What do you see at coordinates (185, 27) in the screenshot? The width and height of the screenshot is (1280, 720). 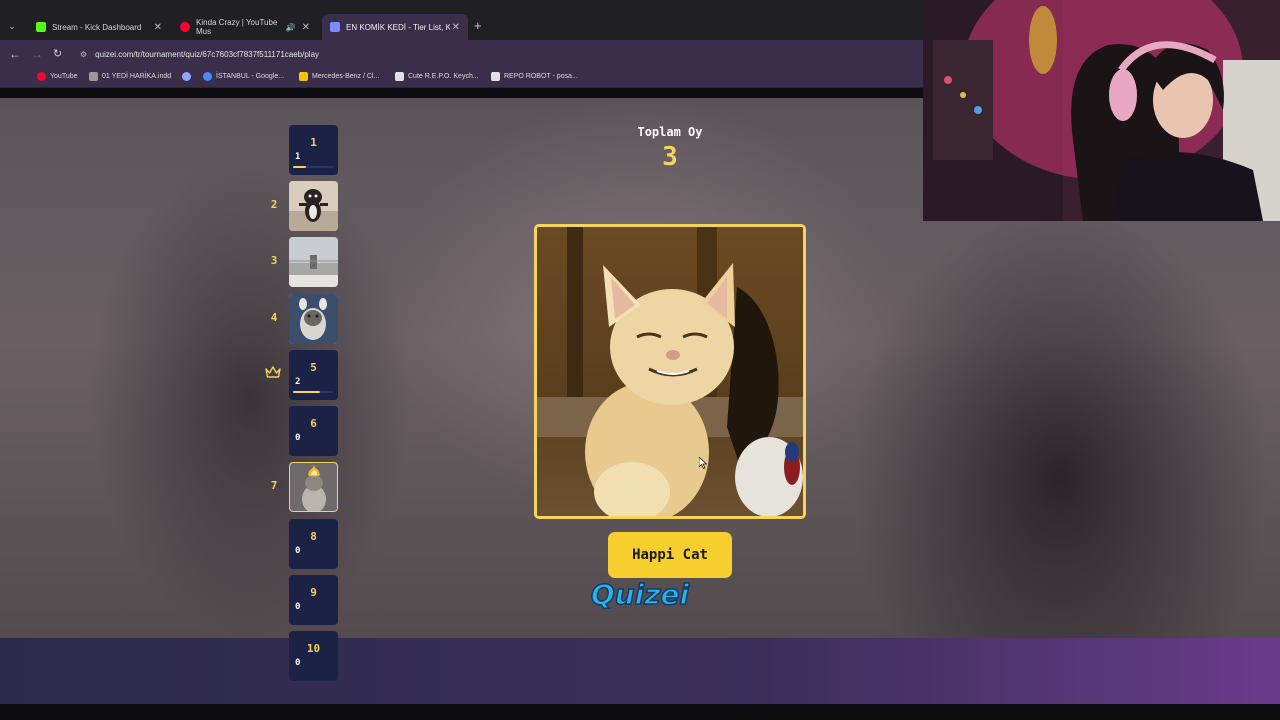 I see `youtube-music-icon` at bounding box center [185, 27].